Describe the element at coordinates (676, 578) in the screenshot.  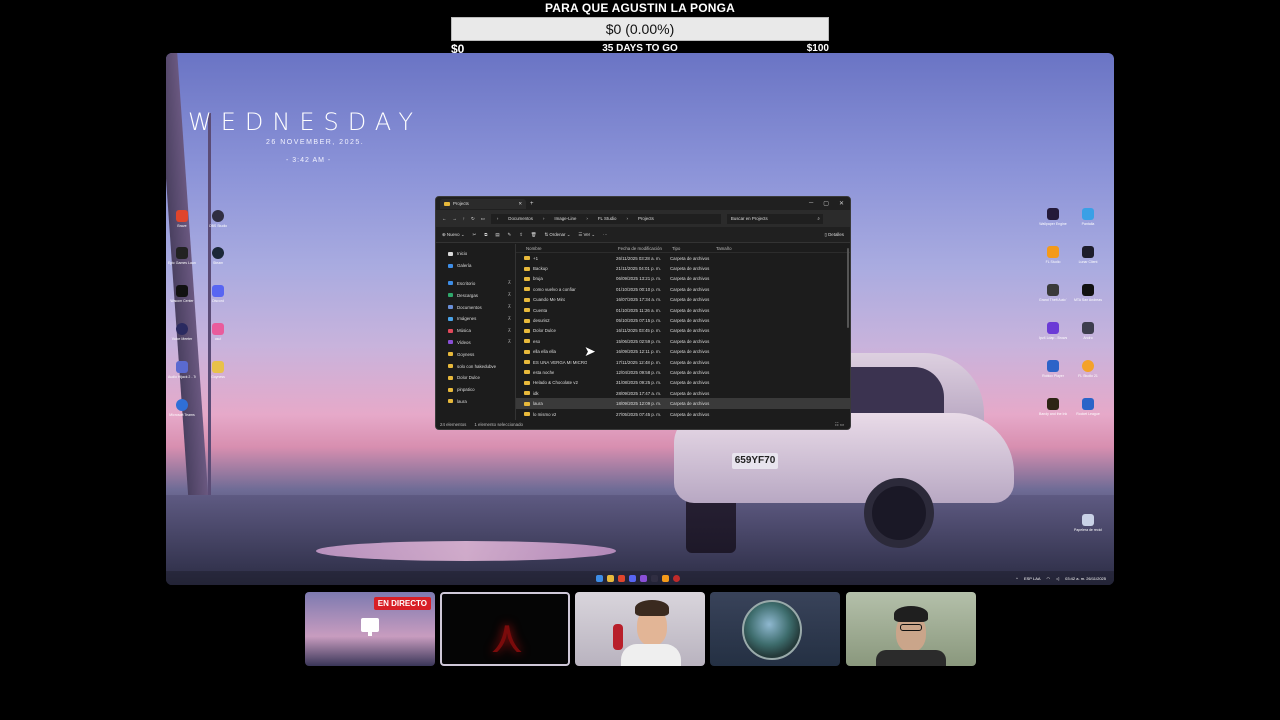
I see `record-taskbar-icon` at that location.